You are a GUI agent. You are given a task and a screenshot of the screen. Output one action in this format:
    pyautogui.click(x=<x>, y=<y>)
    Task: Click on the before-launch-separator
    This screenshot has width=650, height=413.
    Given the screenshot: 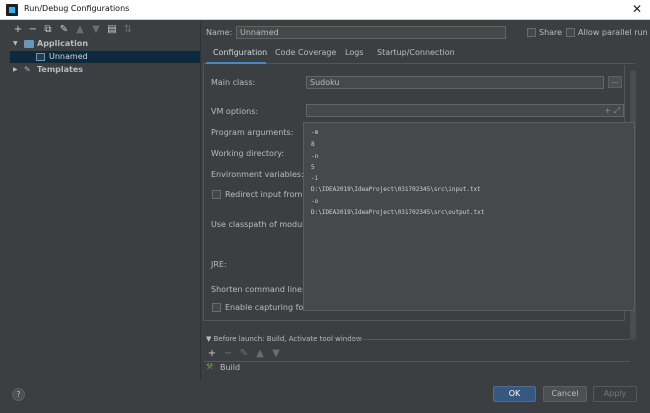 What is the action you would take?
    pyautogui.click(x=490, y=339)
    